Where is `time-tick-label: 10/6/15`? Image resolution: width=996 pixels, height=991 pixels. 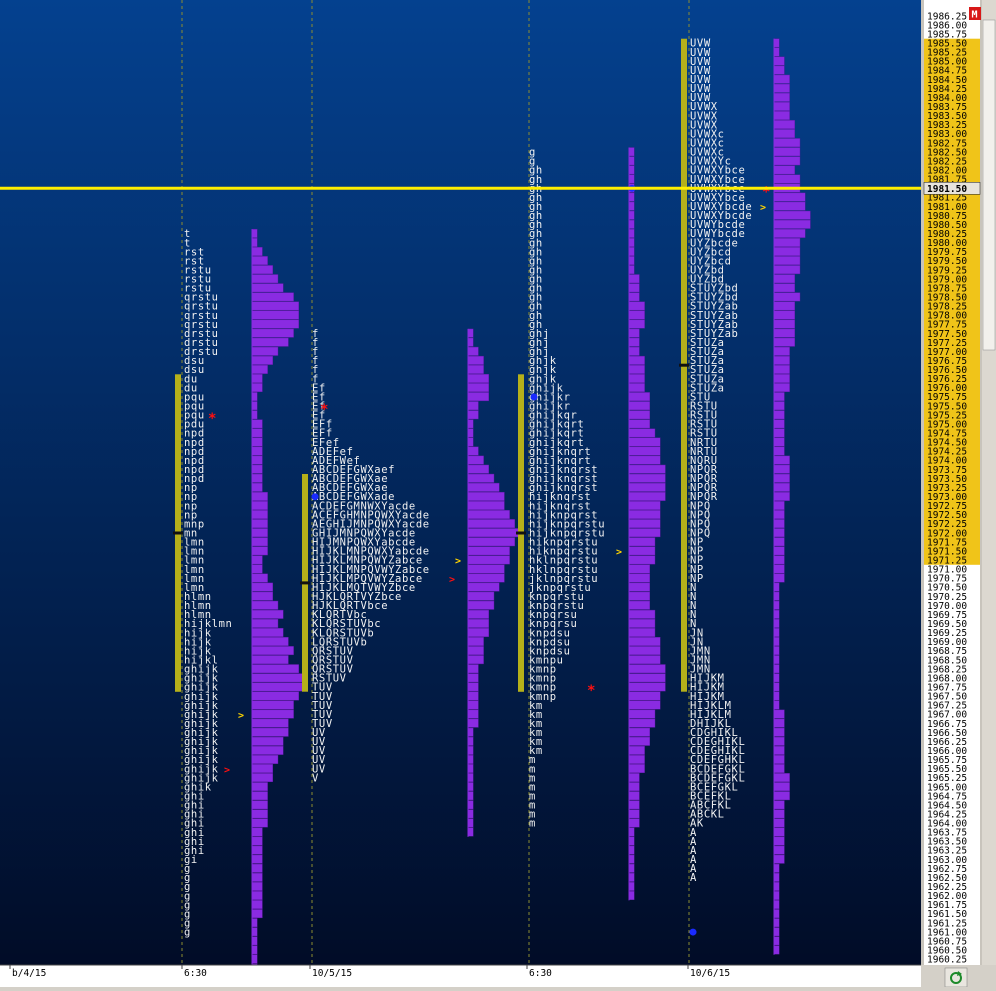
time-tick-label: 10/6/15 is located at coordinates (710, 973).